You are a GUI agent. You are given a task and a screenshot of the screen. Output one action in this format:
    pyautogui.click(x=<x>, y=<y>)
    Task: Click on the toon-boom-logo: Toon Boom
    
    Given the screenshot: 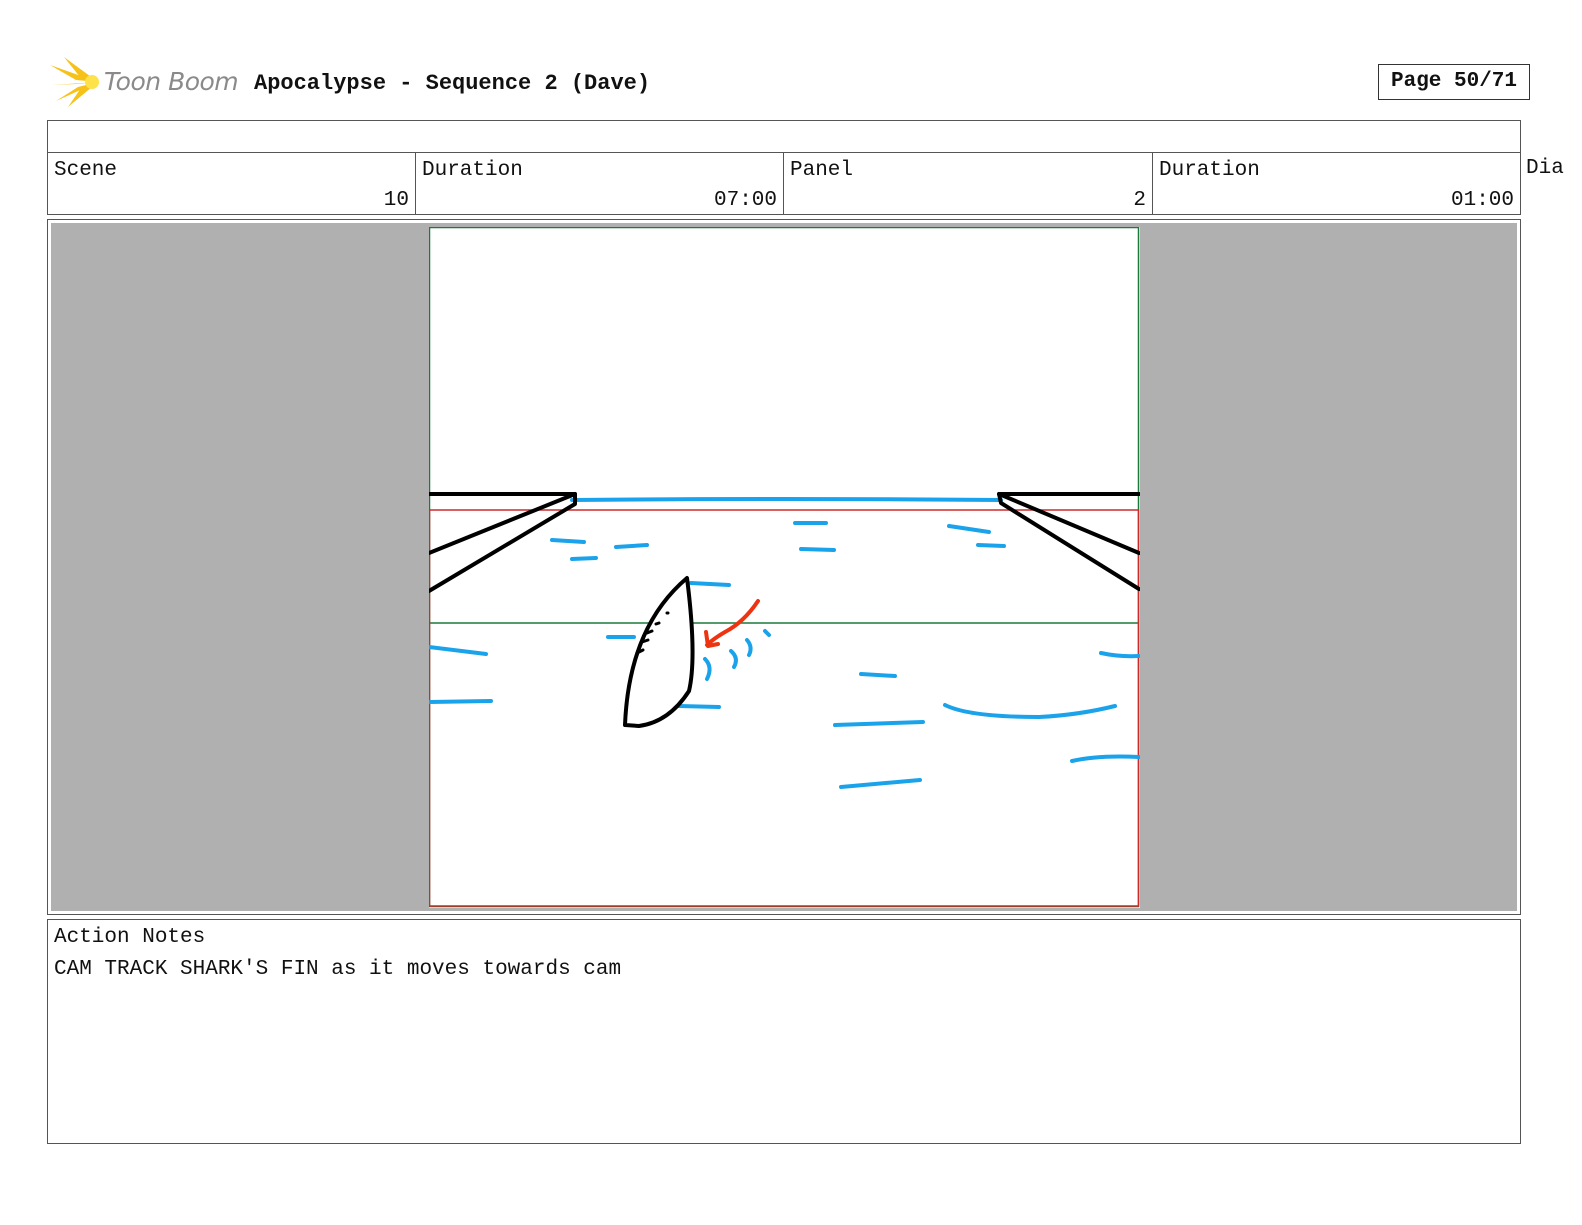 What is the action you would take?
    pyautogui.click(x=150, y=83)
    